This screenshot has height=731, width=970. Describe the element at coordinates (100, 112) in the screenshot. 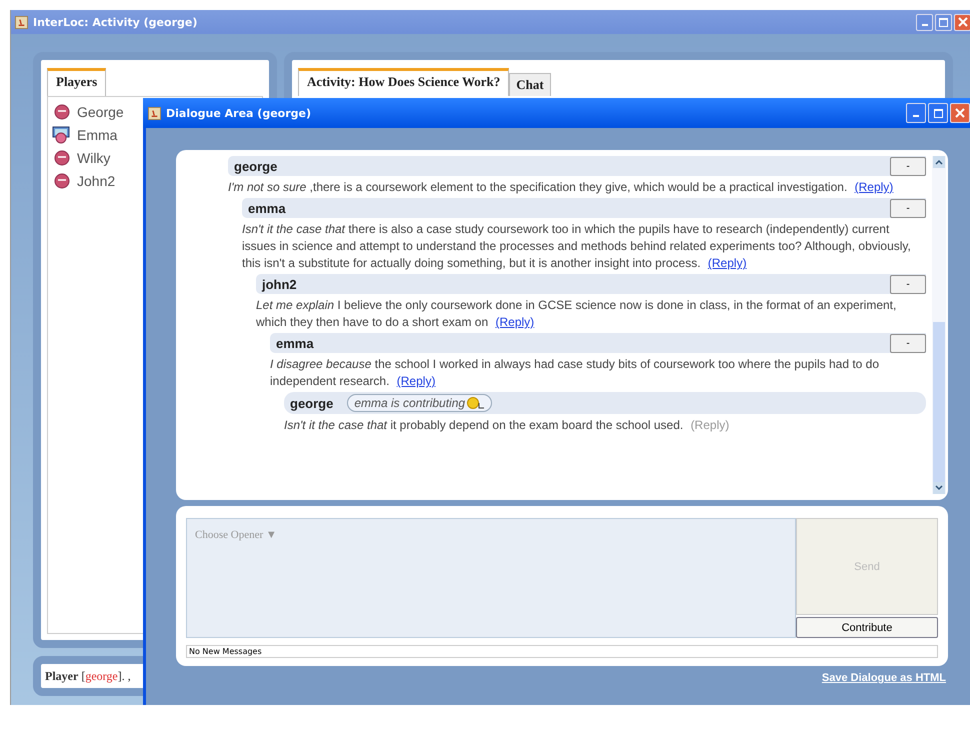

I see `player-name: George` at that location.